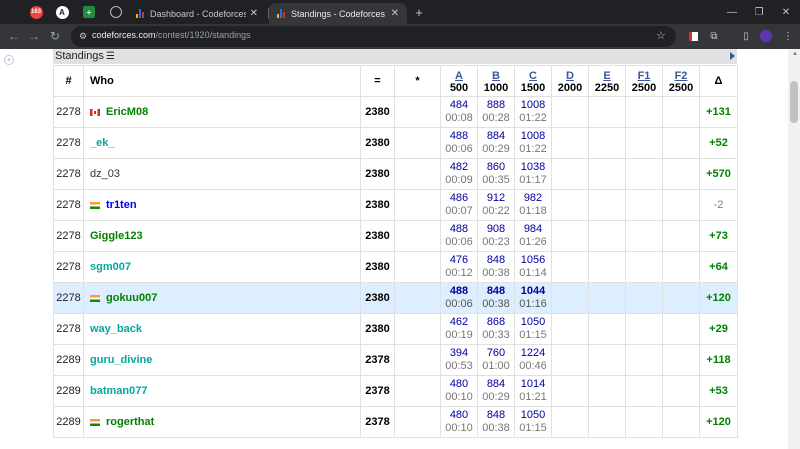 The width and height of the screenshot is (800, 449). I want to click on profile-avatar-icon, so click(766, 36).